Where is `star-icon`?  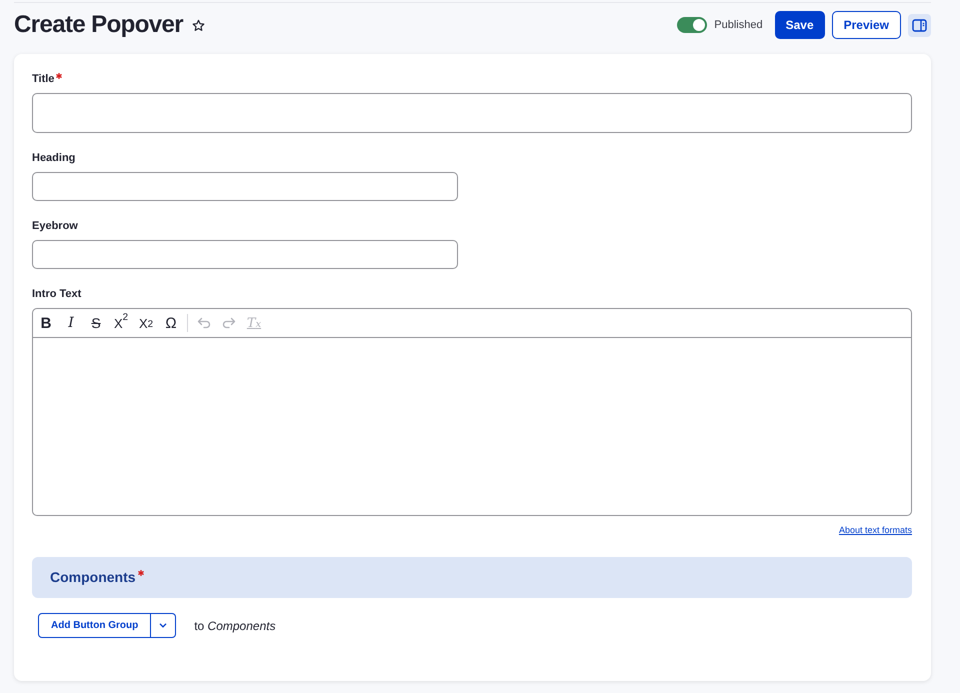
star-icon is located at coordinates (198, 25).